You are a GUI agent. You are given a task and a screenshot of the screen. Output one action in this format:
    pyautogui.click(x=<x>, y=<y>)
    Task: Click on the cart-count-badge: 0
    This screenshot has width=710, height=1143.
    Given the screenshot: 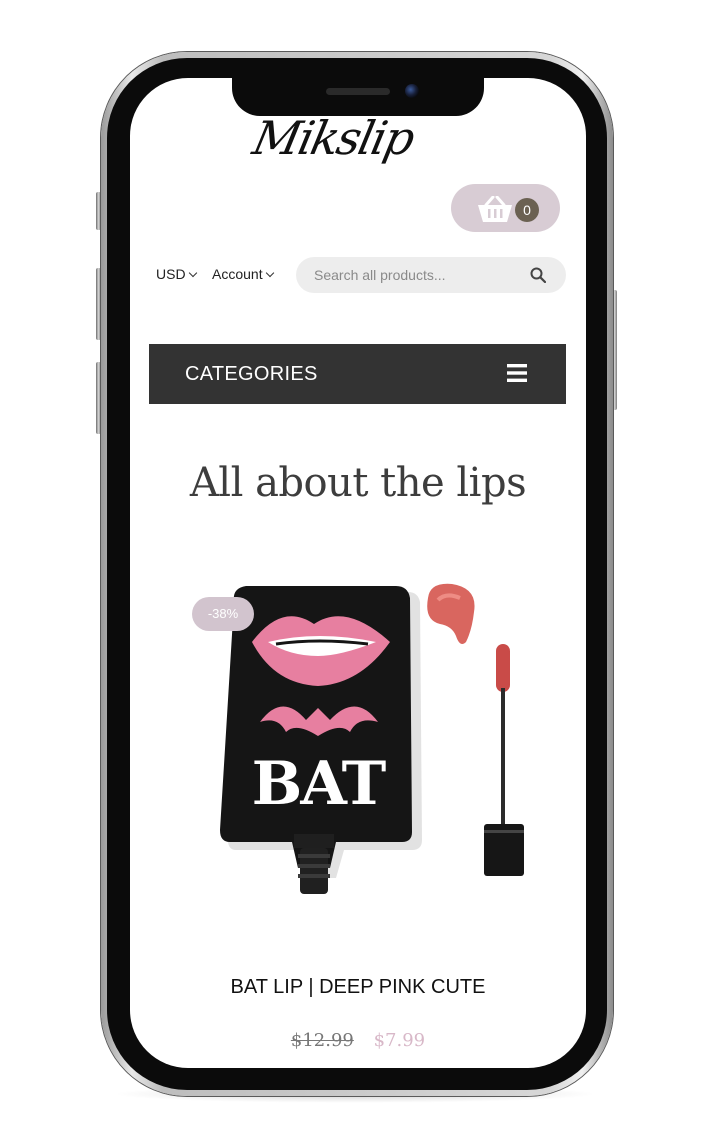 What is the action you would take?
    pyautogui.click(x=527, y=210)
    